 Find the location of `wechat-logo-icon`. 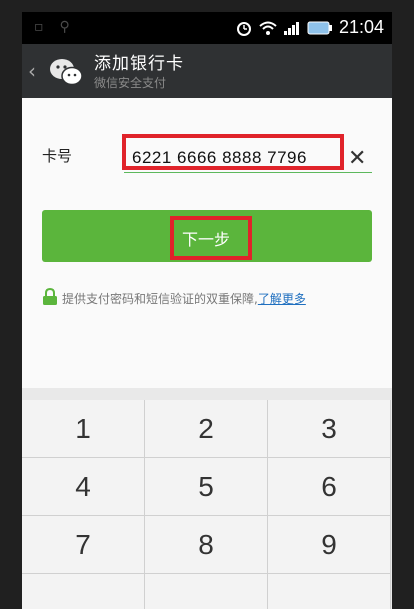

wechat-logo-icon is located at coordinates (66, 72).